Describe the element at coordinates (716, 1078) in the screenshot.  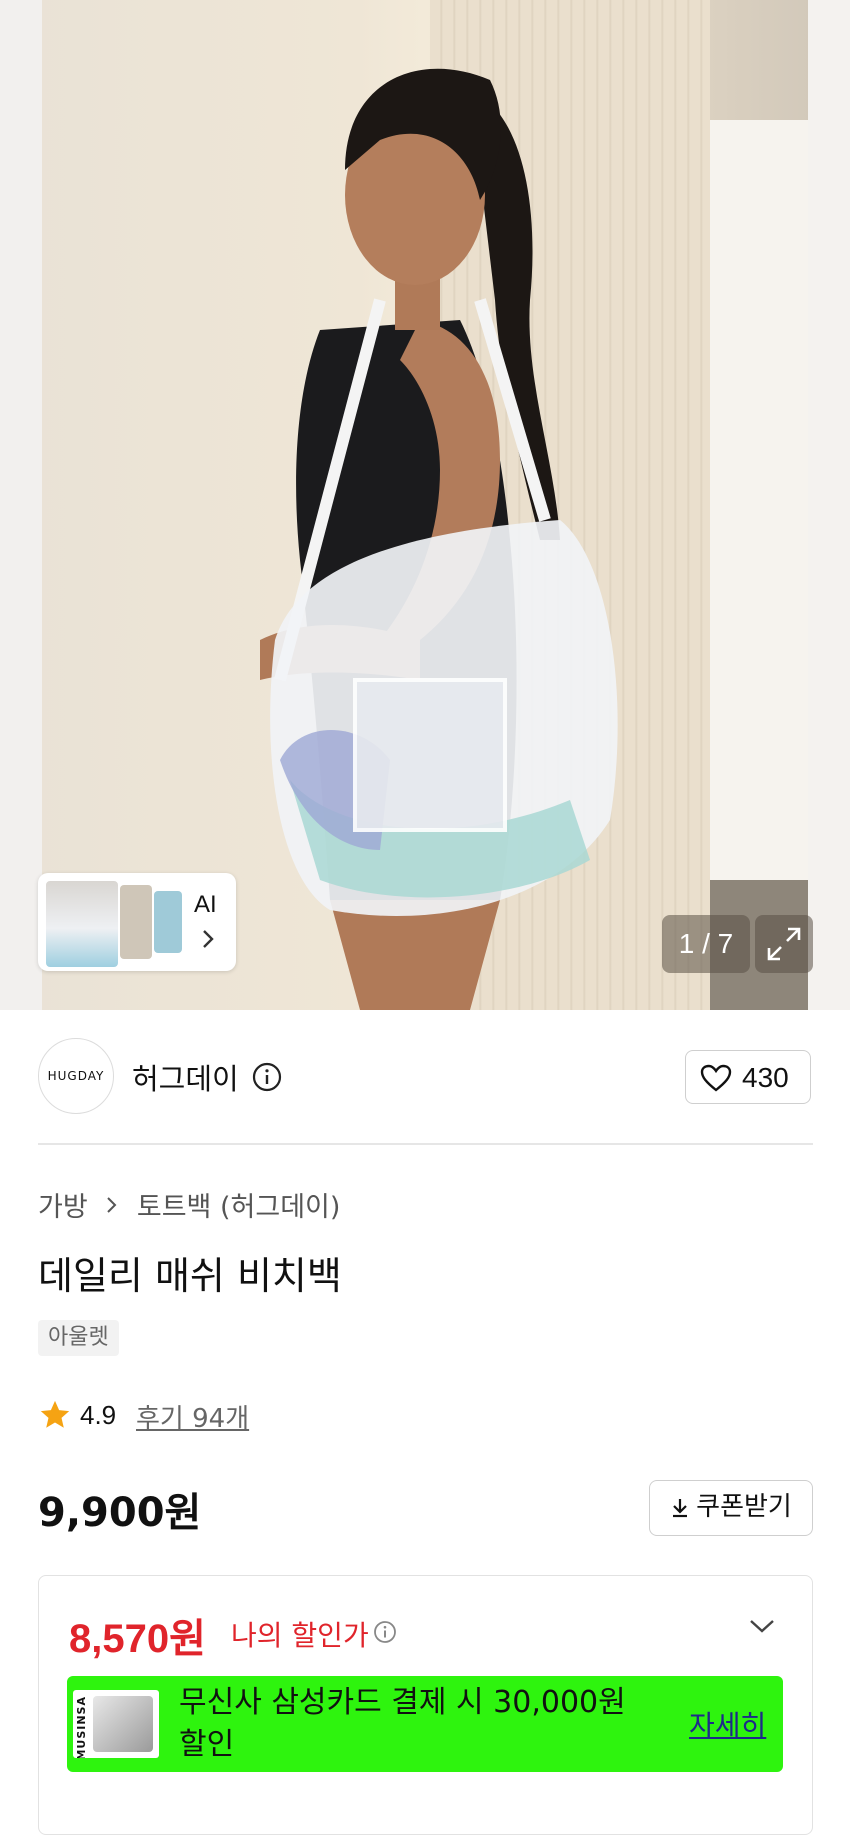
I see `heart-icon` at that location.